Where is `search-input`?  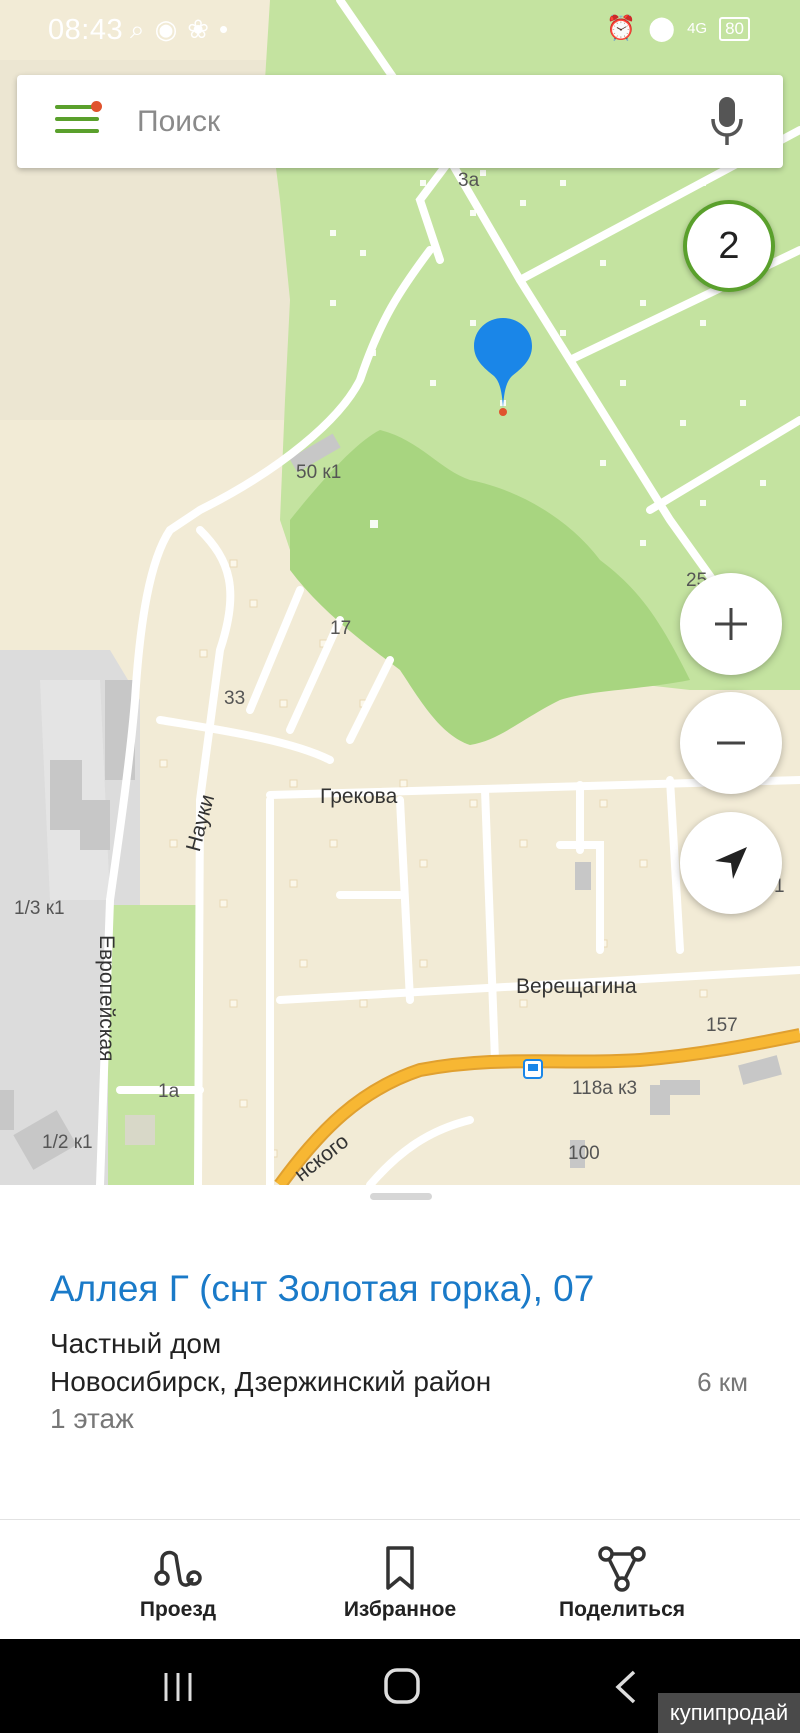 search-input is located at coordinates (417, 122).